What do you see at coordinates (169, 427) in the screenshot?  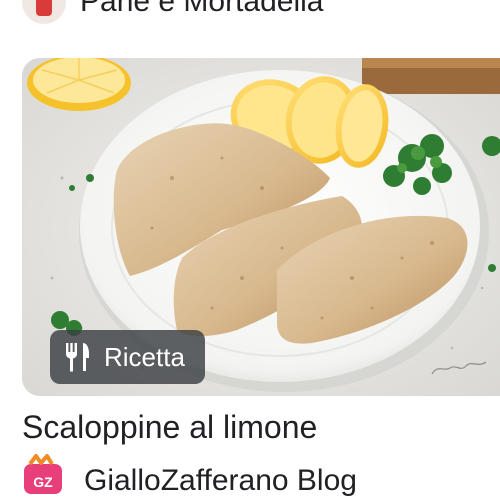 I see `result-title: Scaloppine al limone` at bounding box center [169, 427].